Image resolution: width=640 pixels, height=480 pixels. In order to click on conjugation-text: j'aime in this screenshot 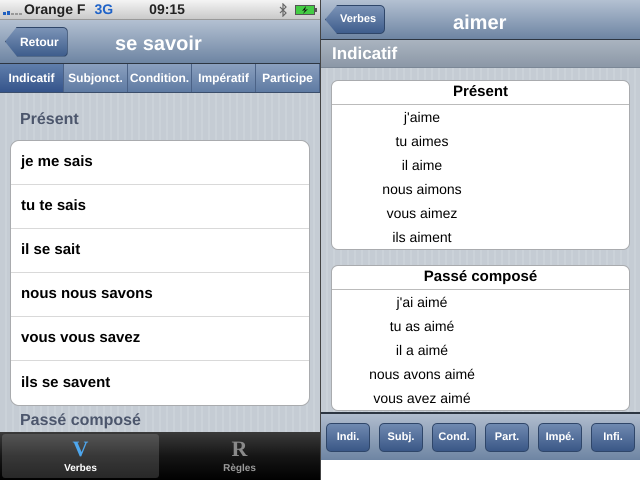, I will do `click(422, 117)`.